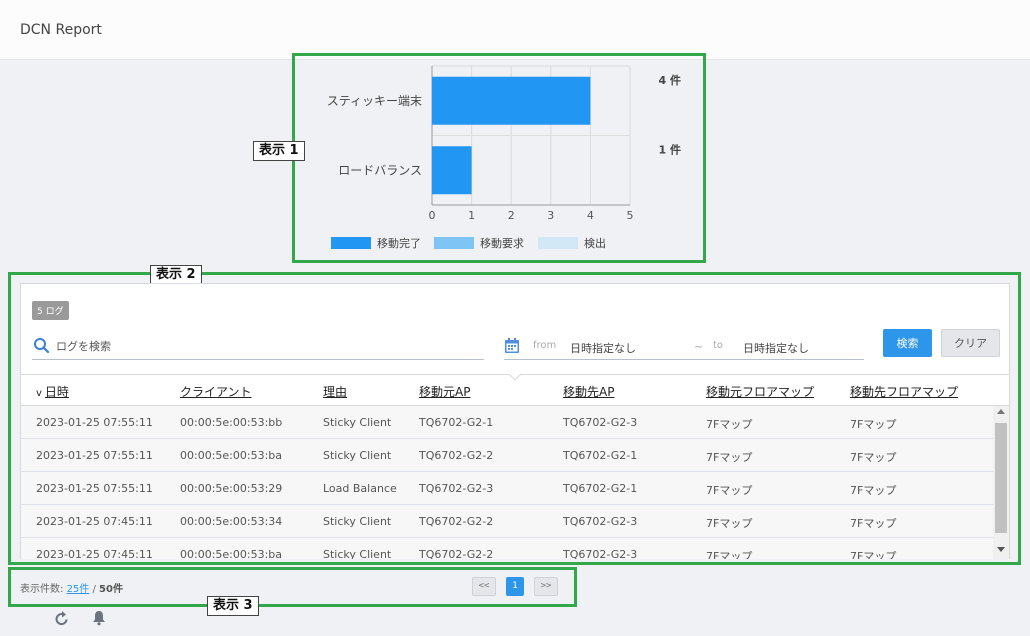  What do you see at coordinates (970, 343) in the screenshot?
I see `clear-button: クリア` at bounding box center [970, 343].